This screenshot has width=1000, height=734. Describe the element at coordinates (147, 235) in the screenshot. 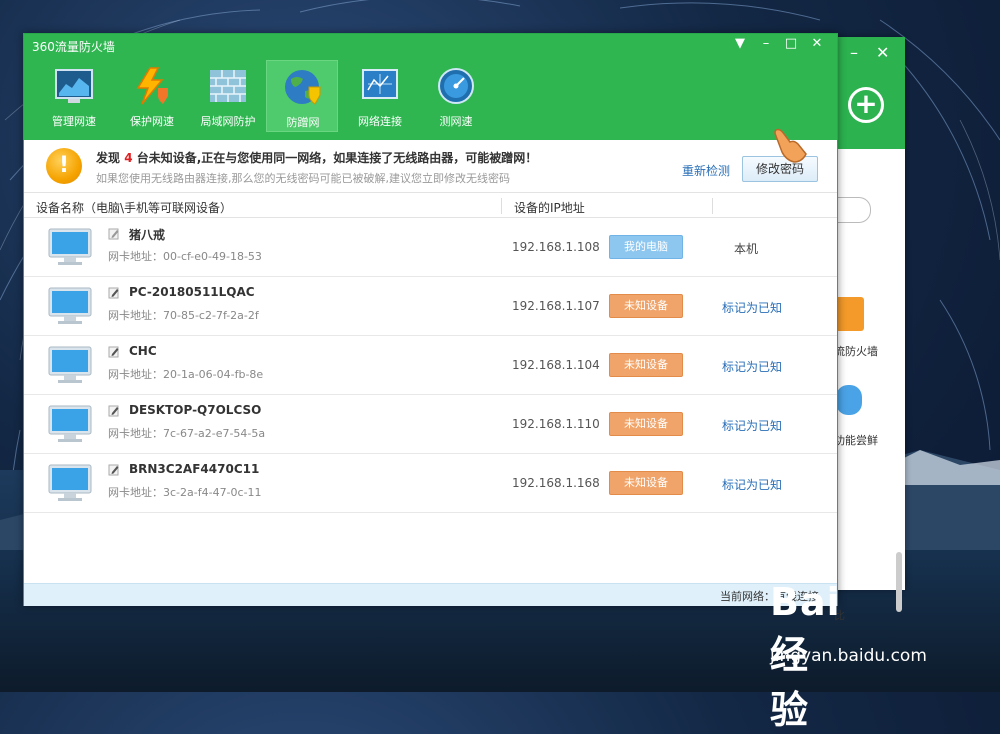

I see `device-name: 猪八戒` at that location.